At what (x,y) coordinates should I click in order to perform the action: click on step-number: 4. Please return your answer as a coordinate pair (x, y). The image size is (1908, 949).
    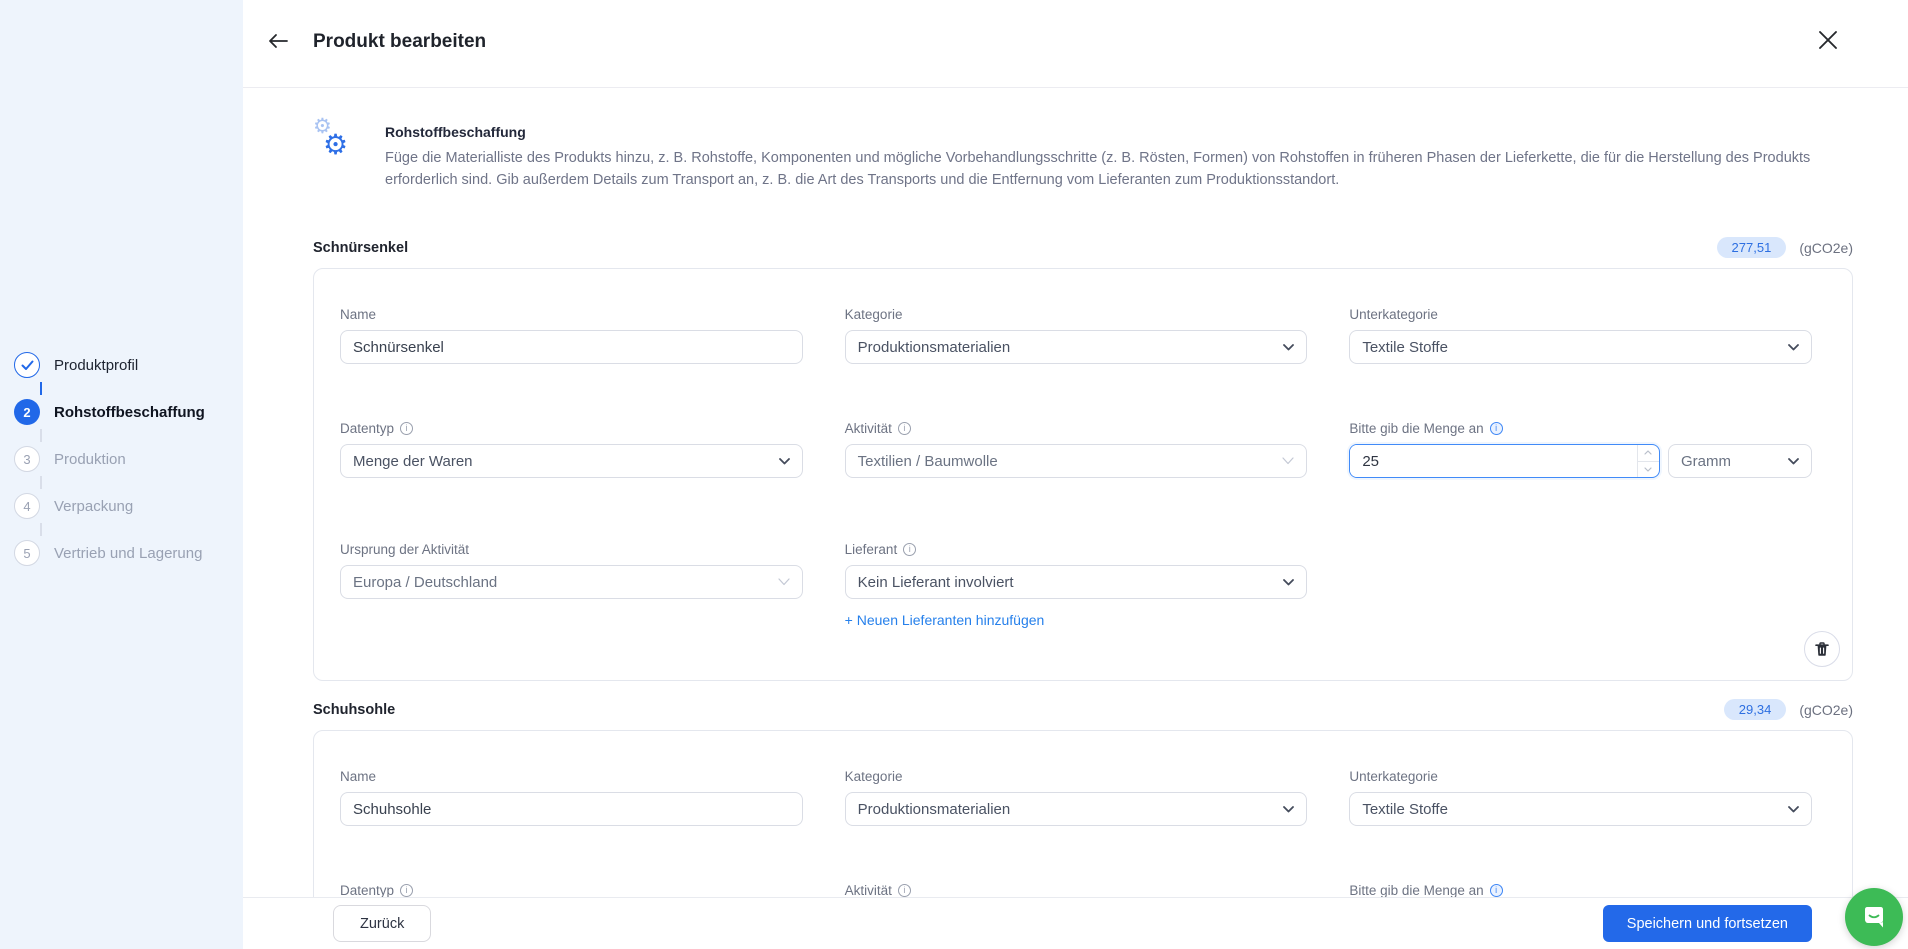
    Looking at the image, I should click on (27, 506).